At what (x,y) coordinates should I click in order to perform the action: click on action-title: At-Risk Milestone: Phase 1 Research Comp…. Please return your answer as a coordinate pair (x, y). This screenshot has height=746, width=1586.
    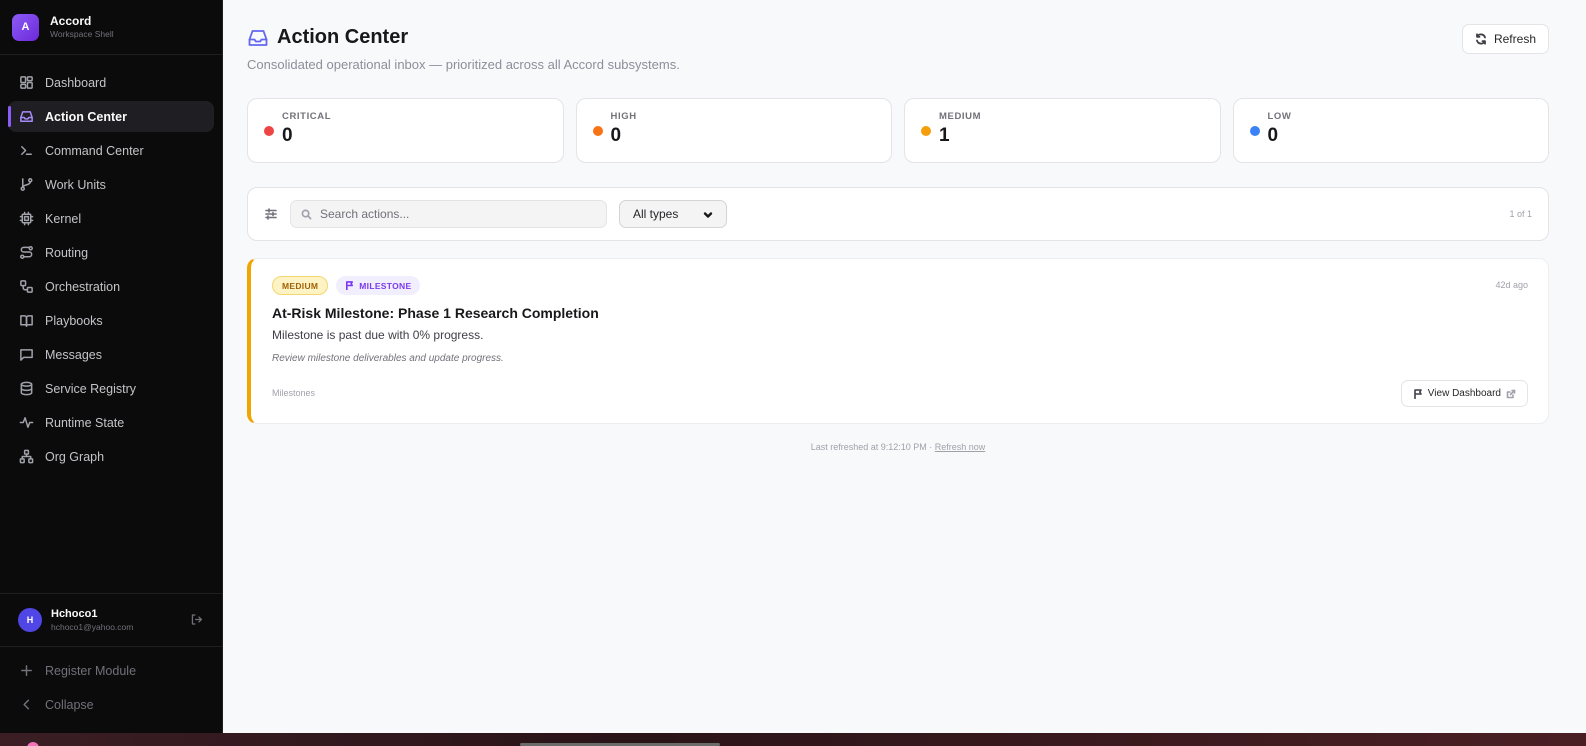
    Looking at the image, I should click on (435, 313).